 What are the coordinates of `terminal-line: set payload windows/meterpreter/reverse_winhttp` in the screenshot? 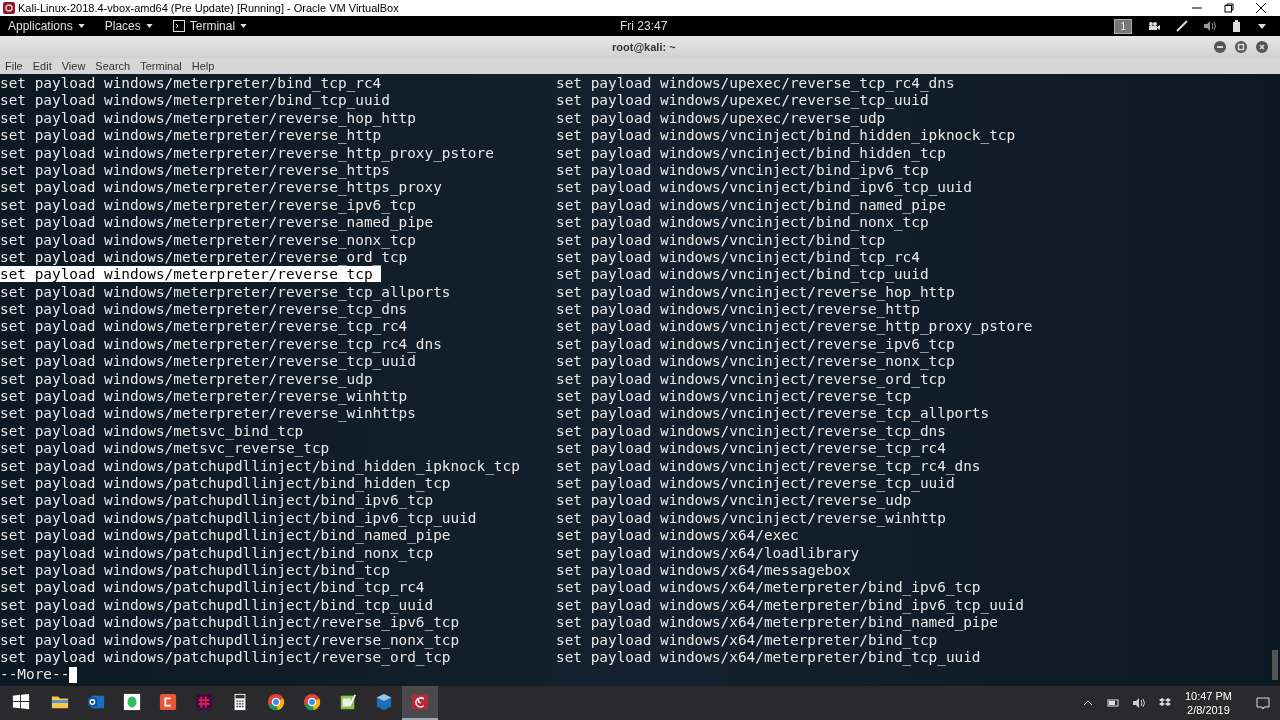 It's located at (204, 396).